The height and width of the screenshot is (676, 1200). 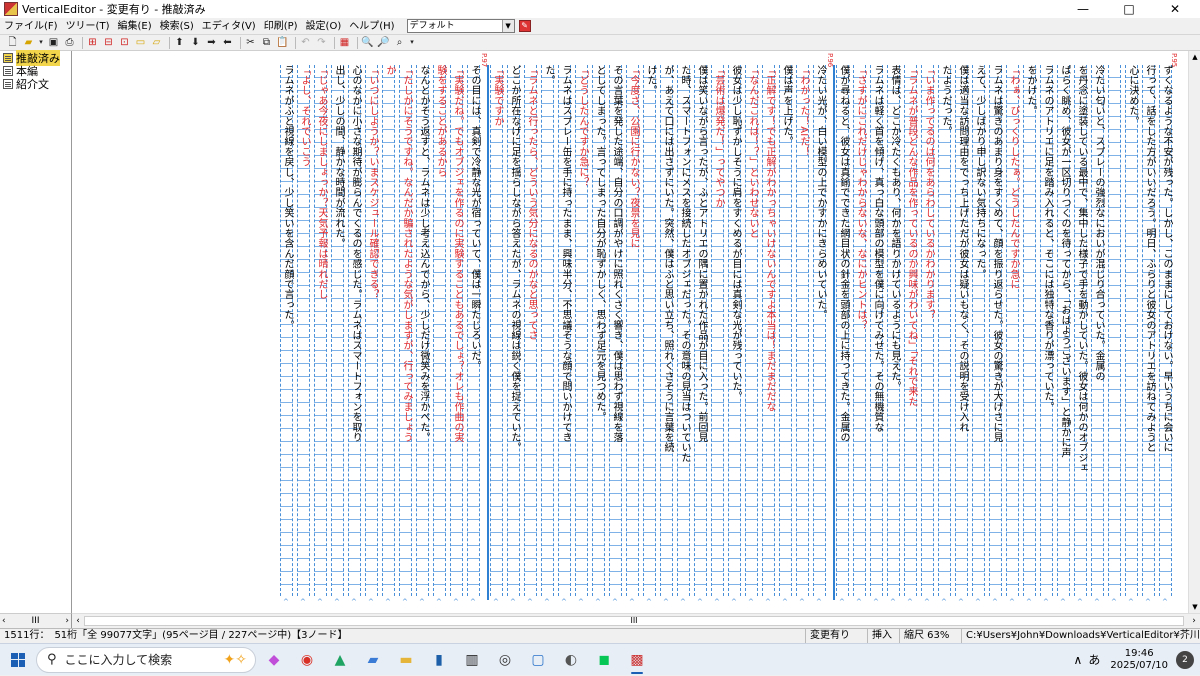 What do you see at coordinates (978, 330) in the screenshot?
I see `manuscript-column: えて、少しばかり申し訳ない気持ちになった。` at bounding box center [978, 330].